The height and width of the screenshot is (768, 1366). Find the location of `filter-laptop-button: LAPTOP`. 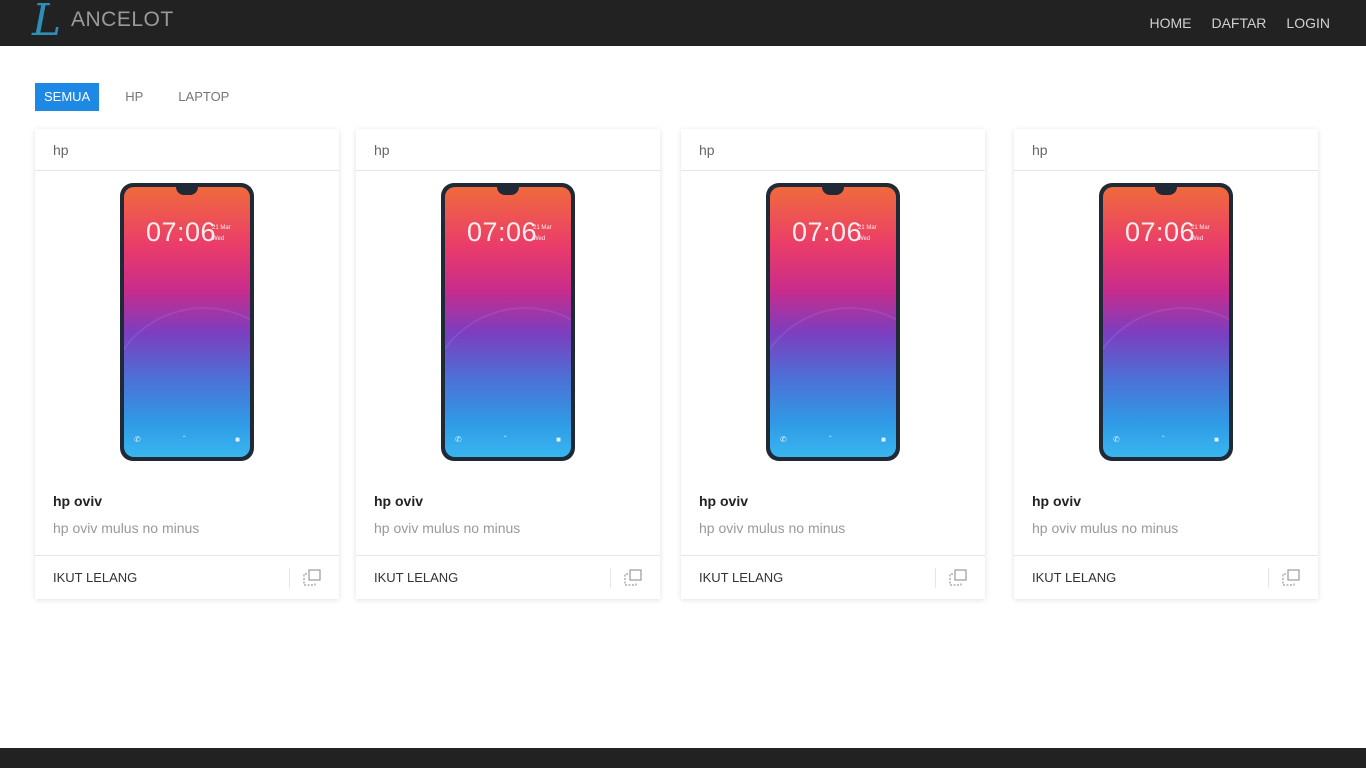

filter-laptop-button: LAPTOP is located at coordinates (203, 97).